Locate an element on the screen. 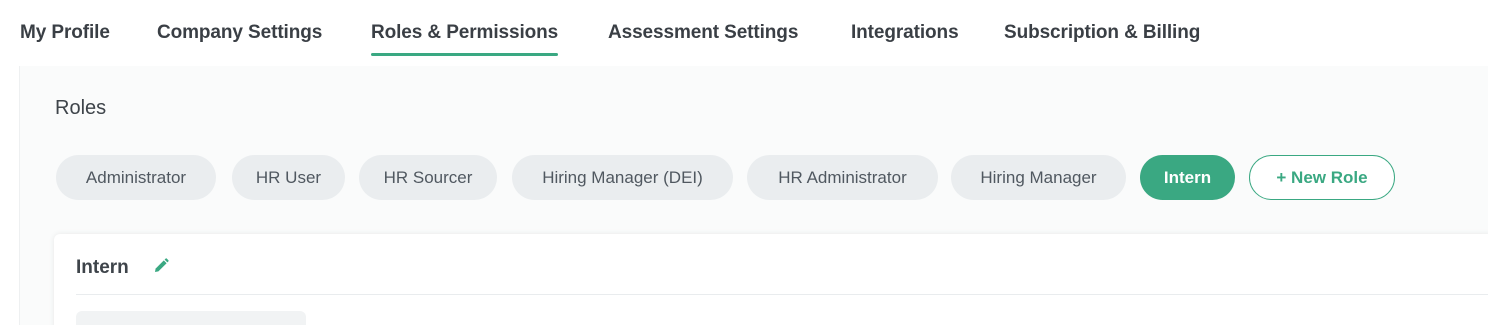 The width and height of the screenshot is (1488, 325). card-content-placeholder is located at coordinates (191, 318).